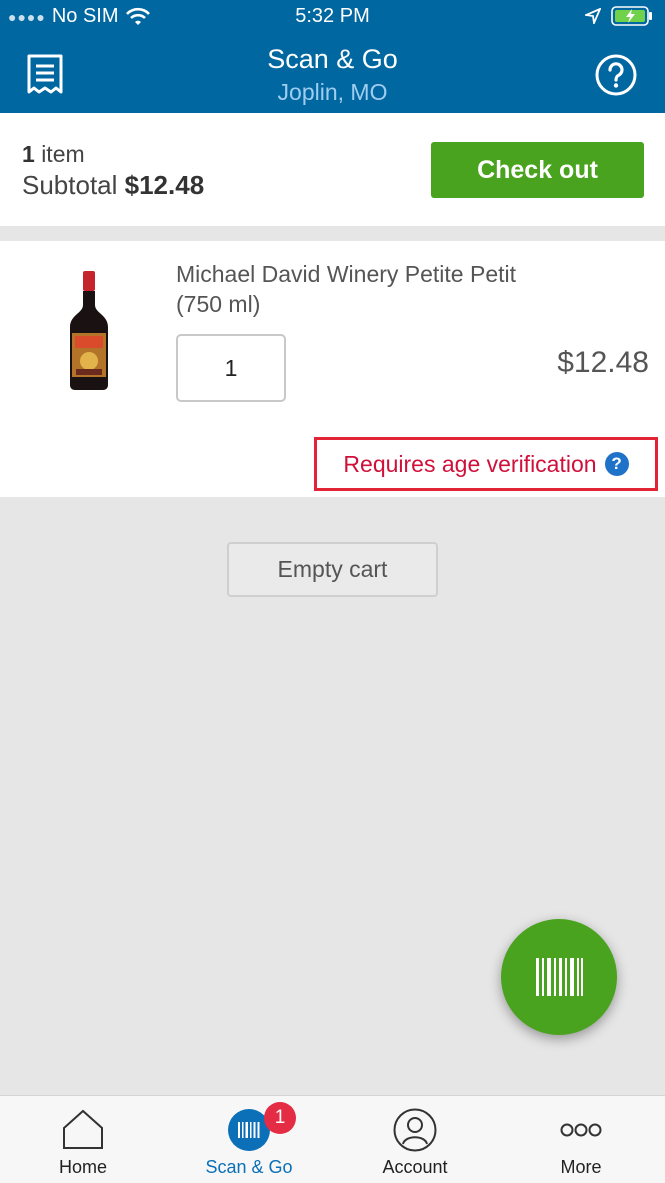  Describe the element at coordinates (332, 59) in the screenshot. I see `page-title: Scan & Go` at that location.